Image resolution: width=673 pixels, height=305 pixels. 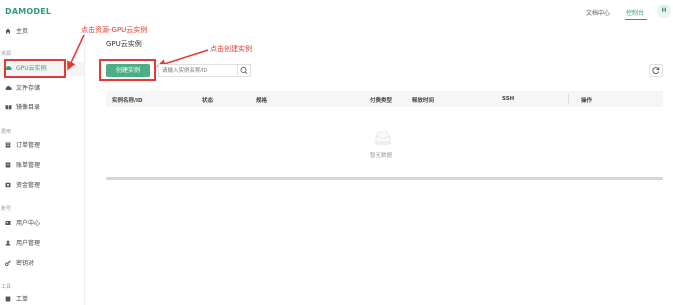 What do you see at coordinates (198, 70) in the screenshot?
I see `instance-search-input` at bounding box center [198, 70].